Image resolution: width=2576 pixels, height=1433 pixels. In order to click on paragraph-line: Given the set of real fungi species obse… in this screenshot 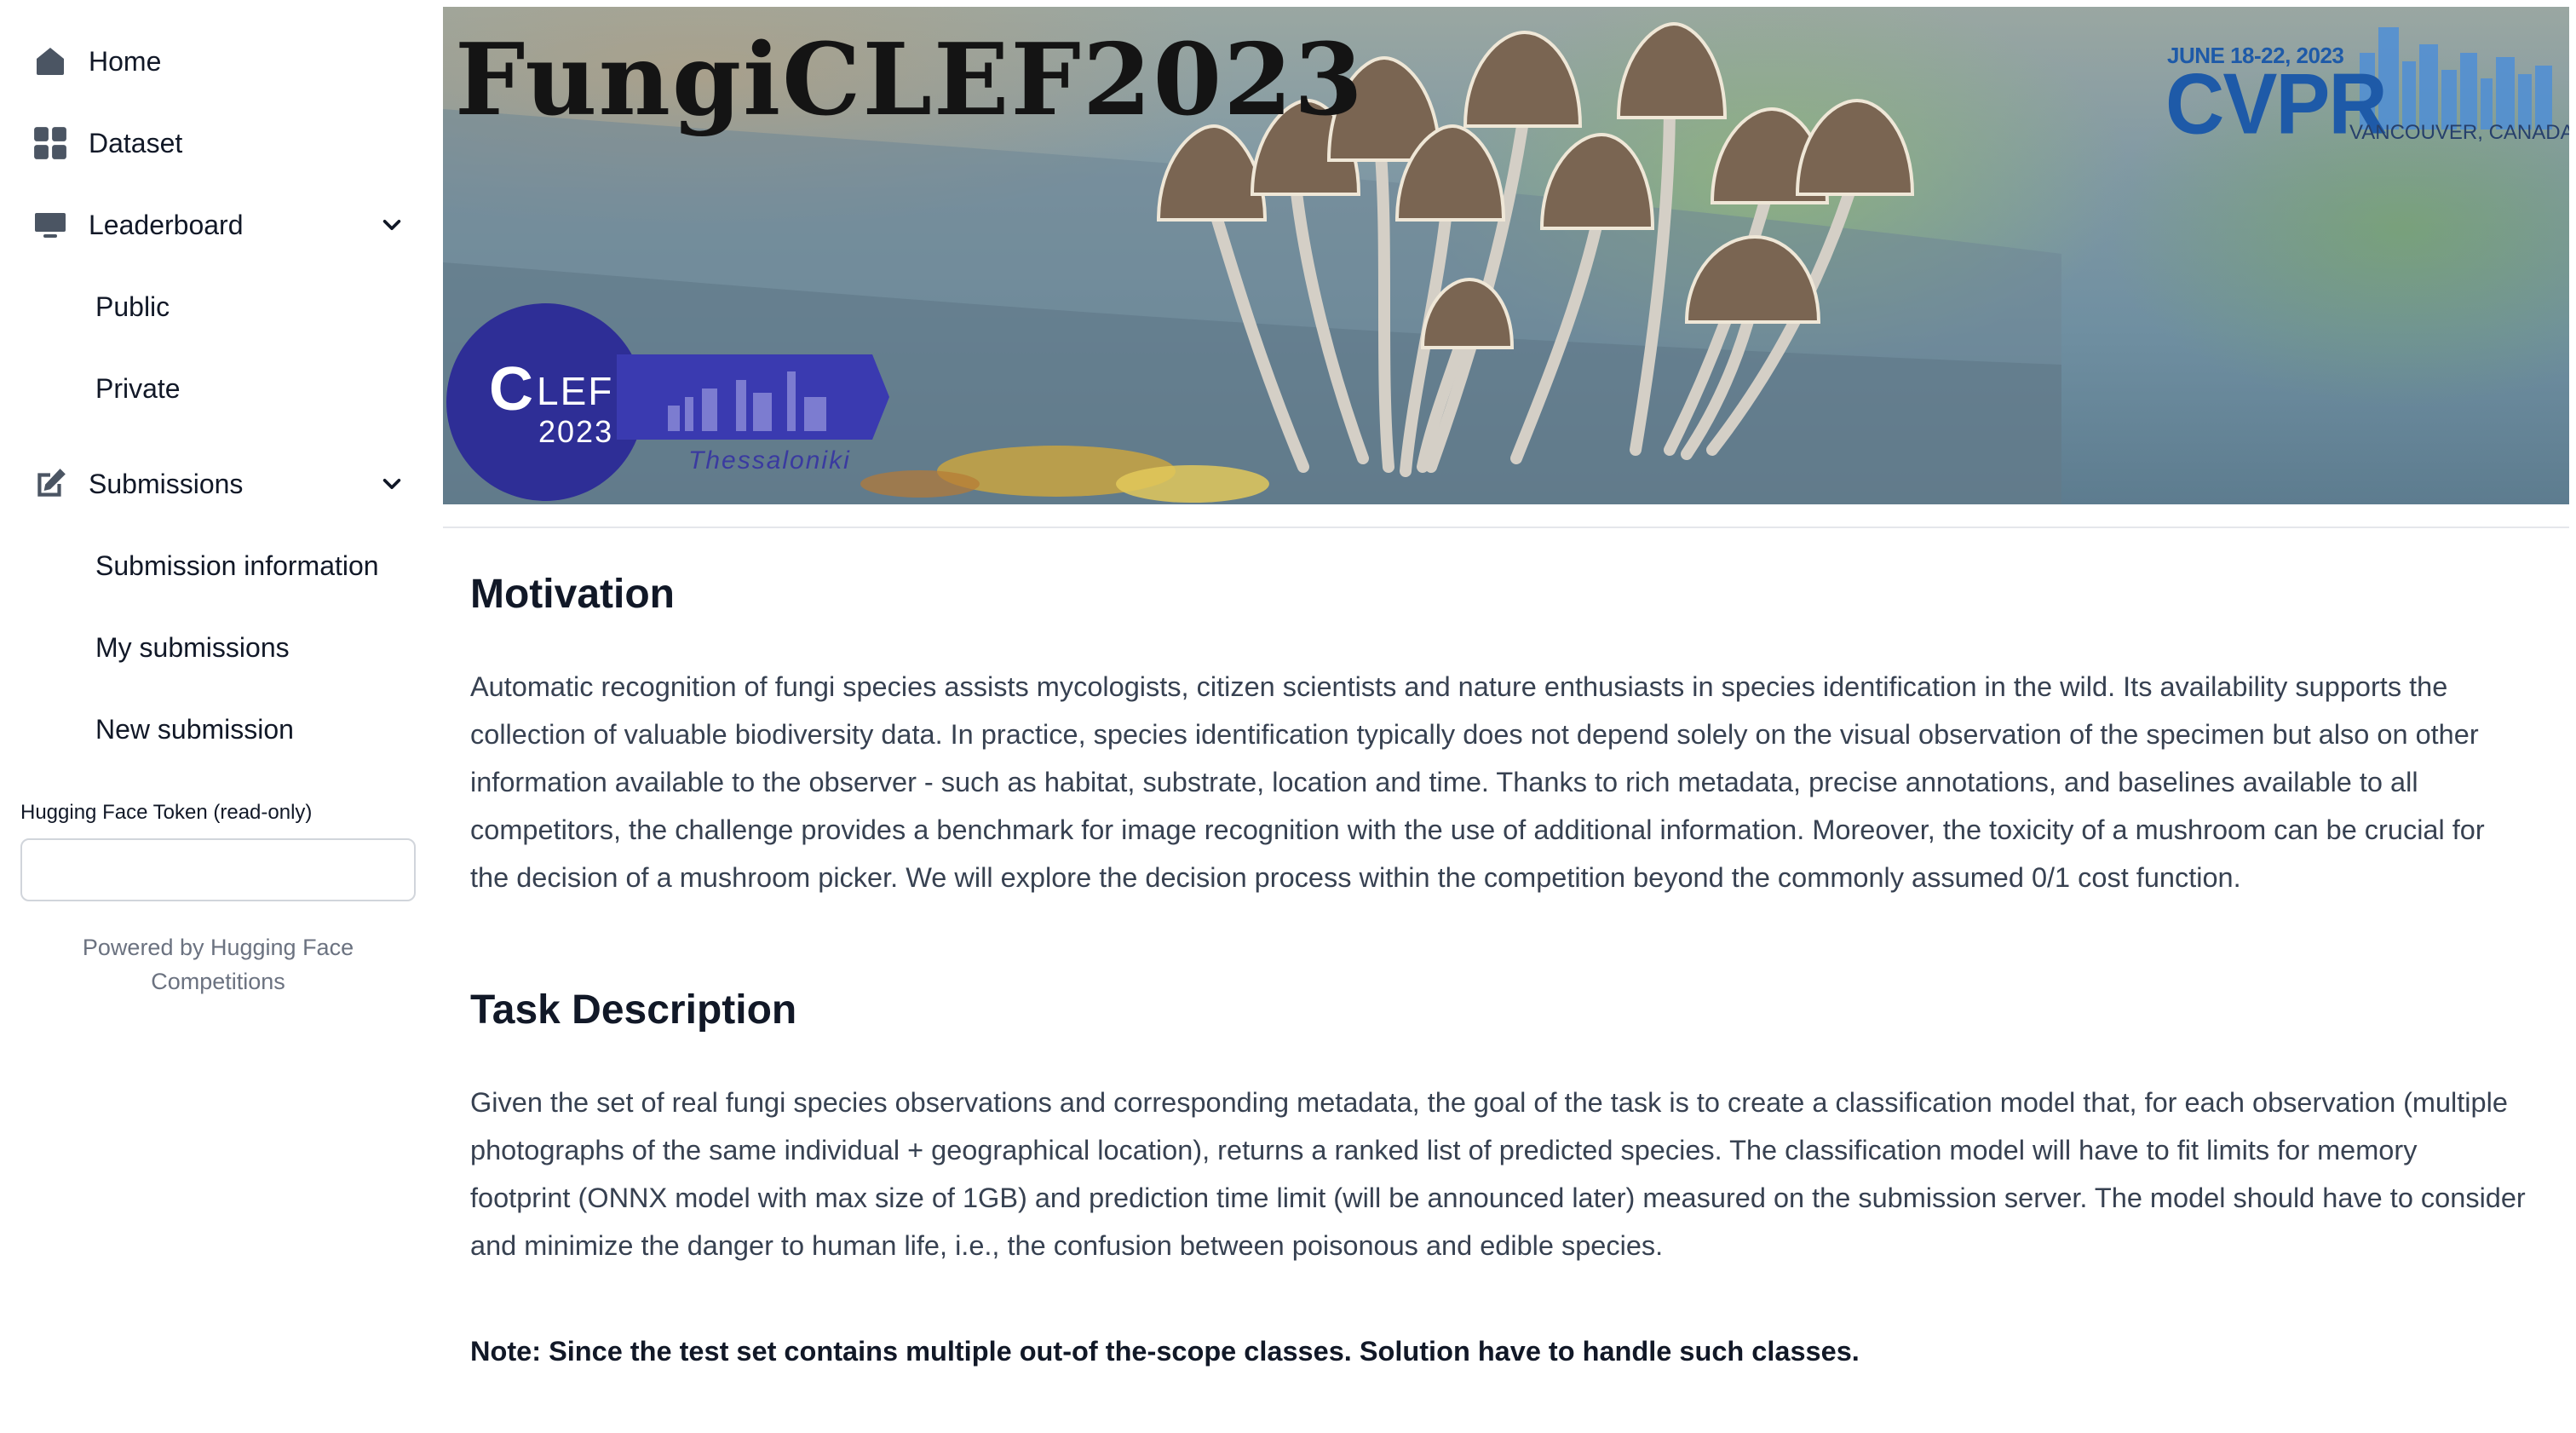, I will do `click(1489, 1102)`.